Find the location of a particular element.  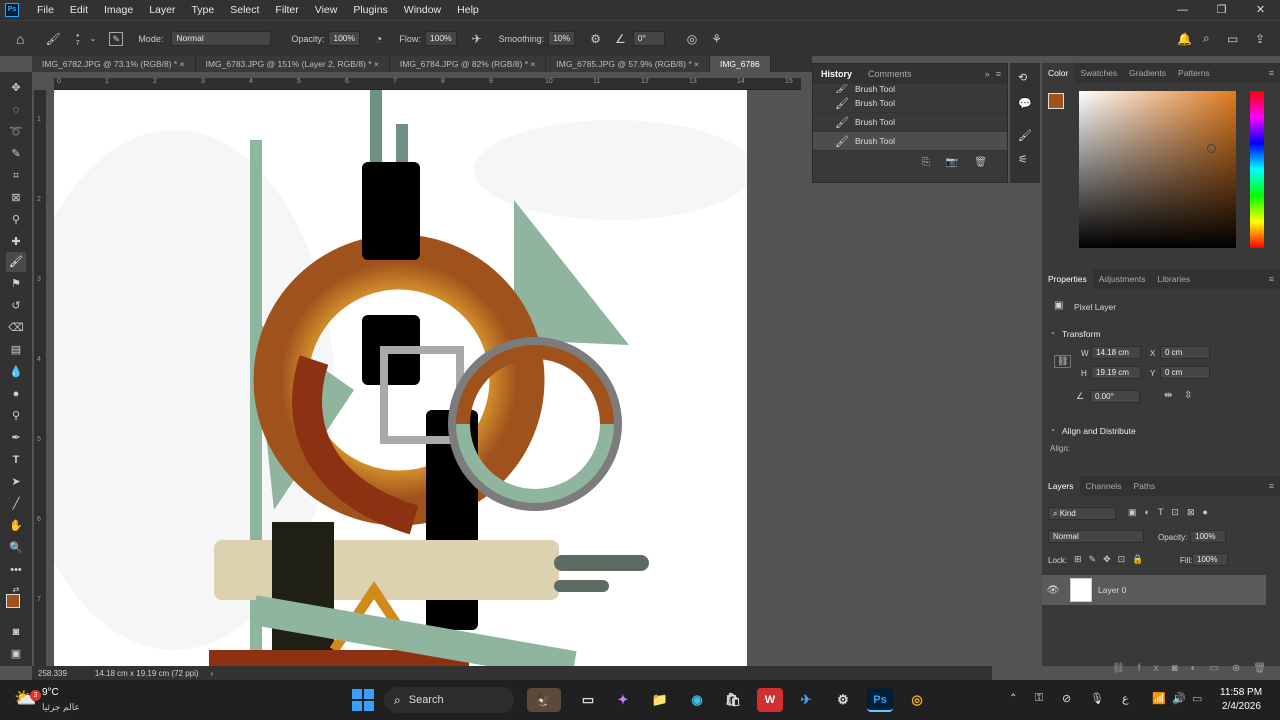

wifi-icon: 📶 is located at coordinates (1159, 698).